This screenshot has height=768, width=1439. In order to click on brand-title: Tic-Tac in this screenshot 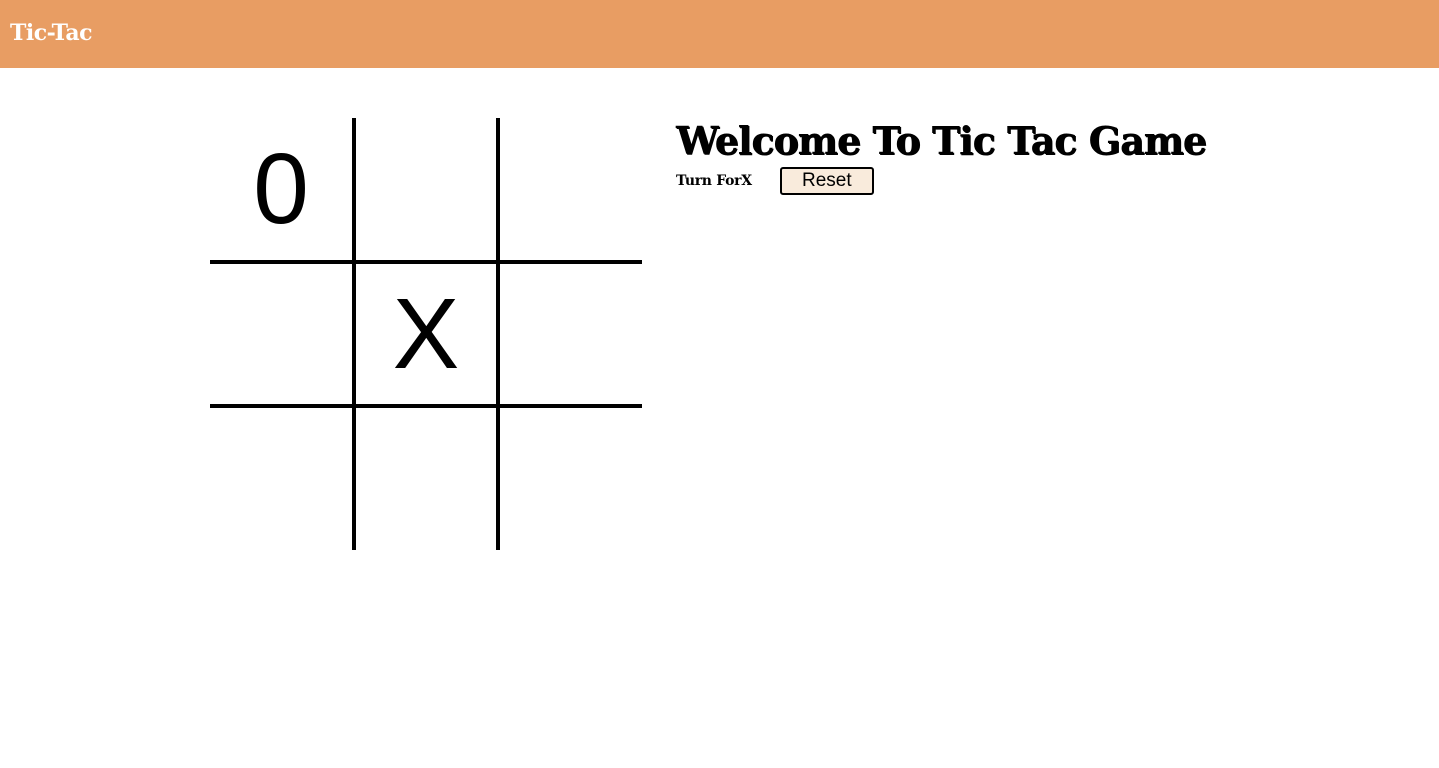, I will do `click(51, 33)`.